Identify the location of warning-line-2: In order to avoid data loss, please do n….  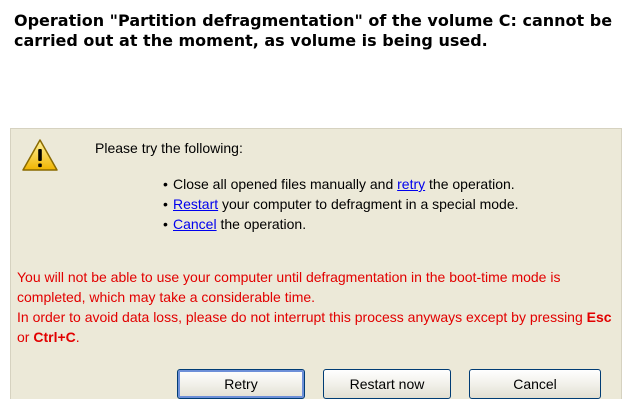
(315, 327).